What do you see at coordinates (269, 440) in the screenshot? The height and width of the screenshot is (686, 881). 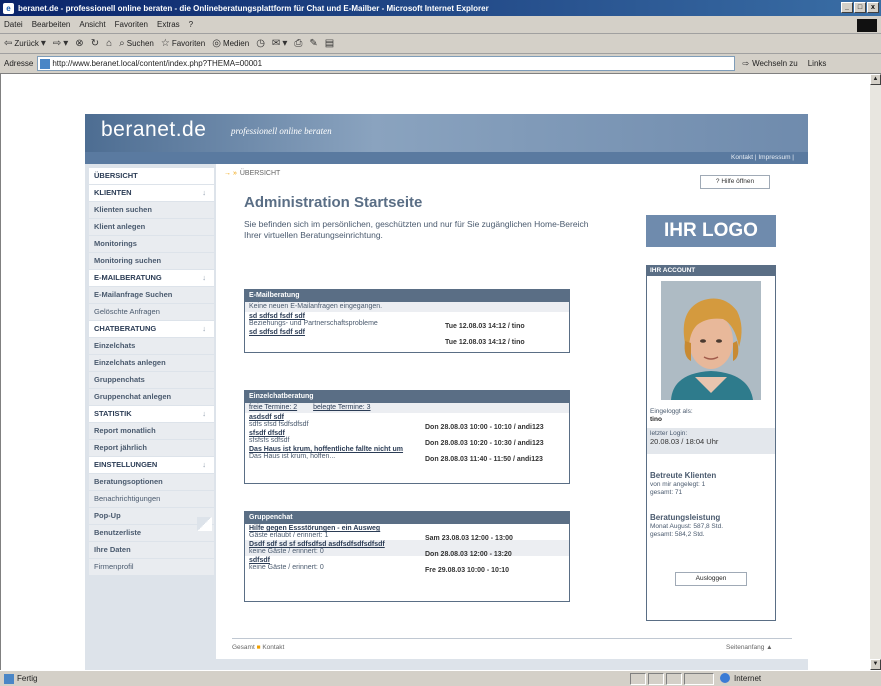 I see `chat-desc: sfsfsfs sdfsdf` at bounding box center [269, 440].